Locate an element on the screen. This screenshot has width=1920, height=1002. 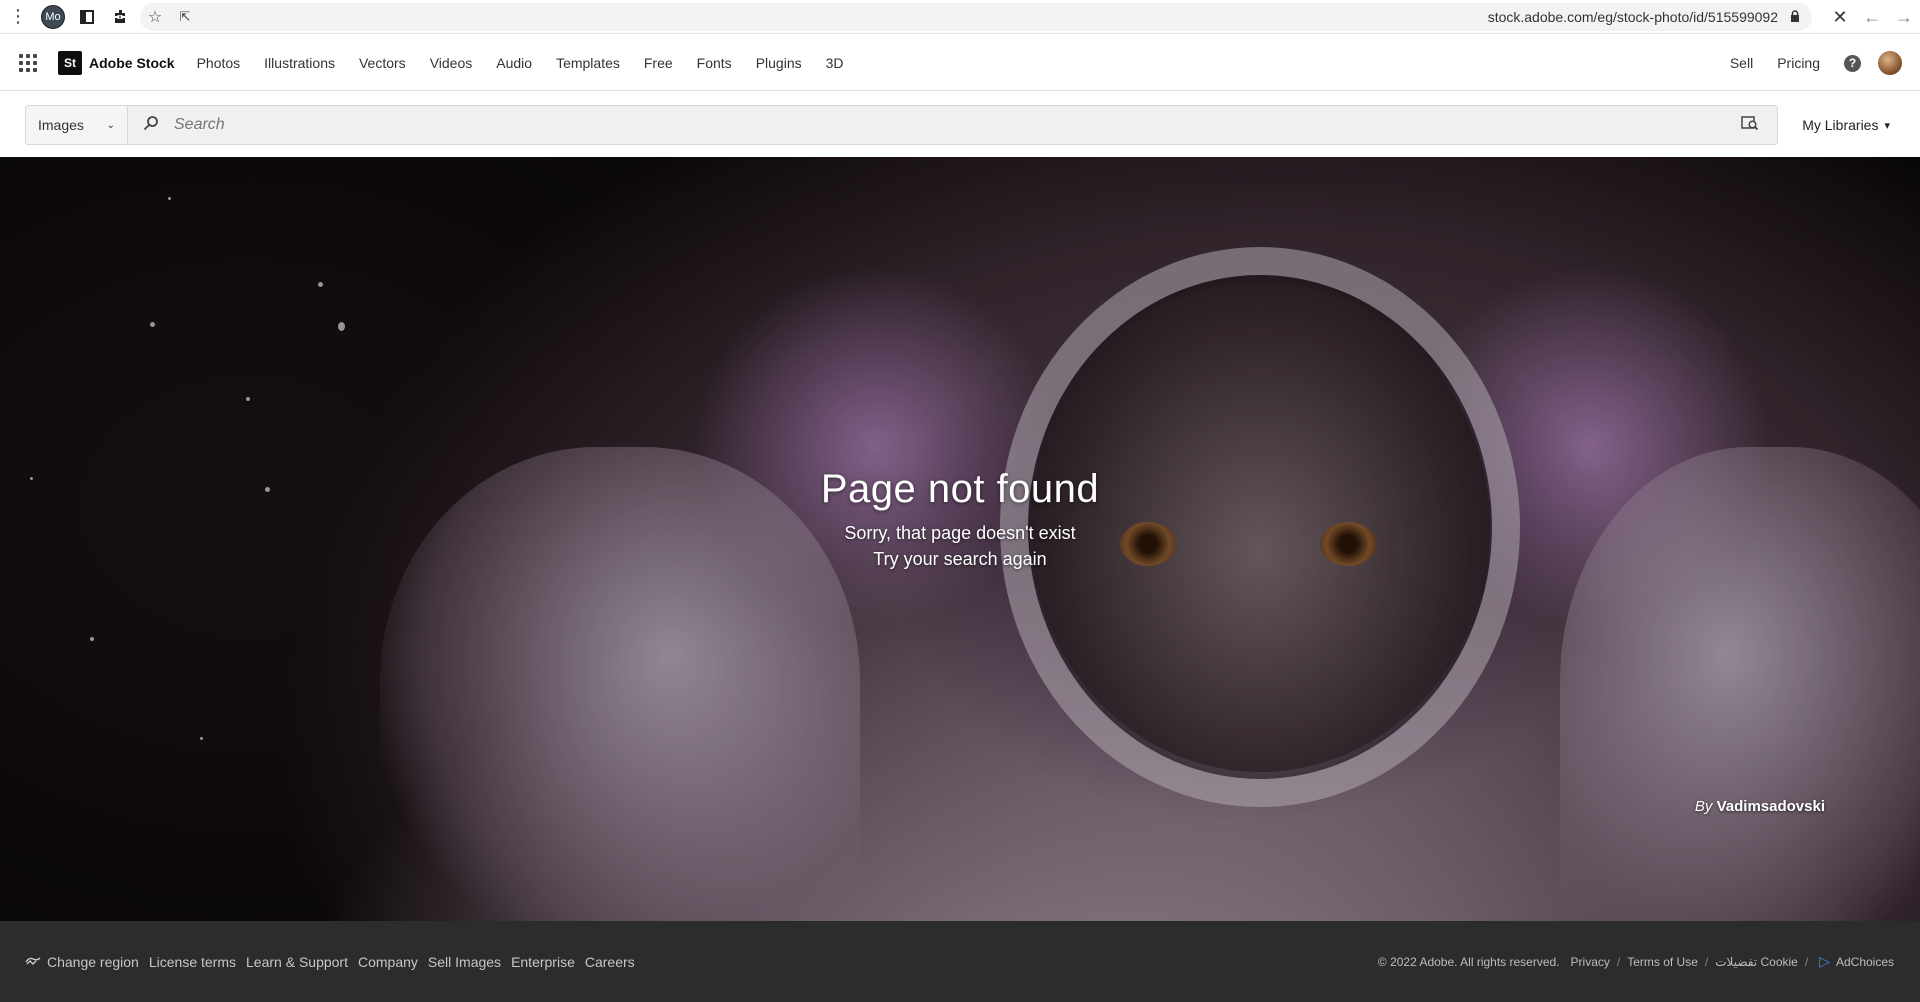
adchoices-icon: ▷ is located at coordinates (1824, 961).